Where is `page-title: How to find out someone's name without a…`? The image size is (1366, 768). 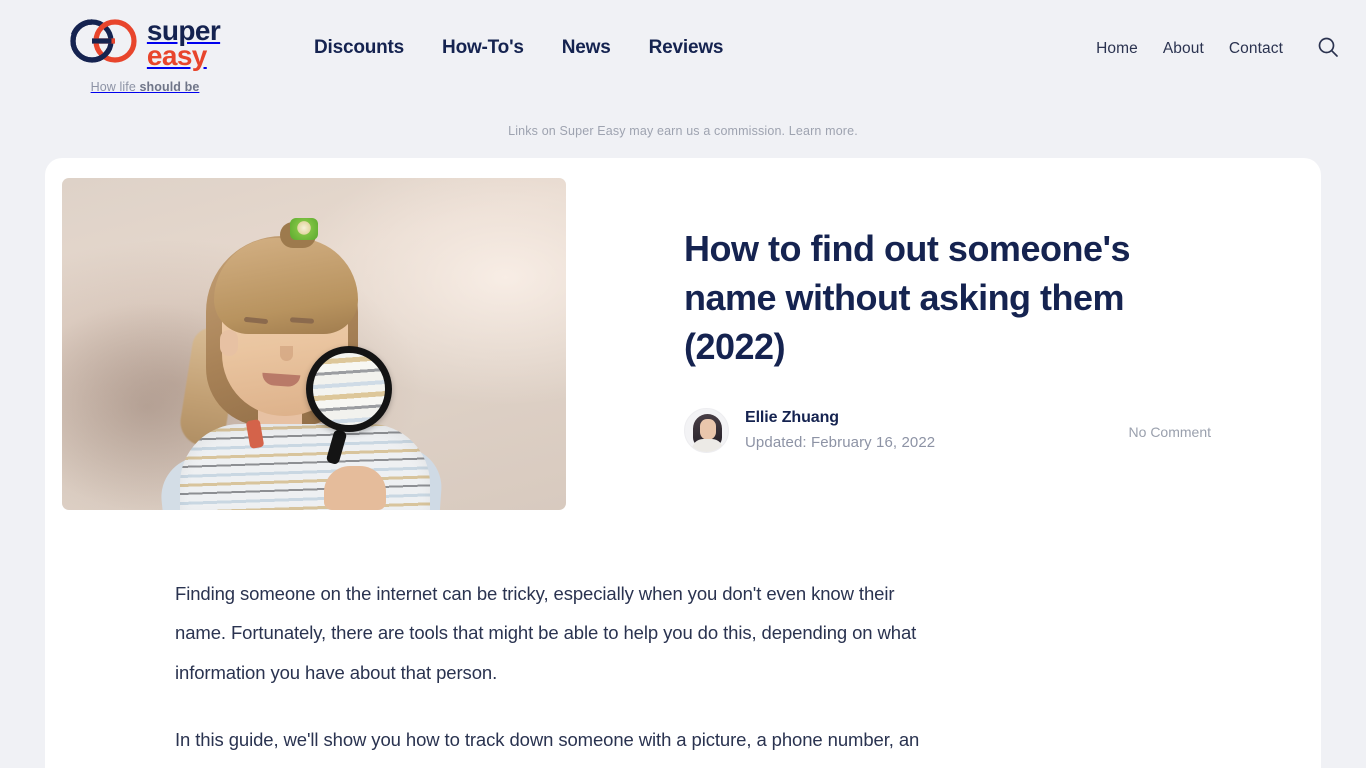
page-title: How to find out someone's name without a… is located at coordinates (907, 297).